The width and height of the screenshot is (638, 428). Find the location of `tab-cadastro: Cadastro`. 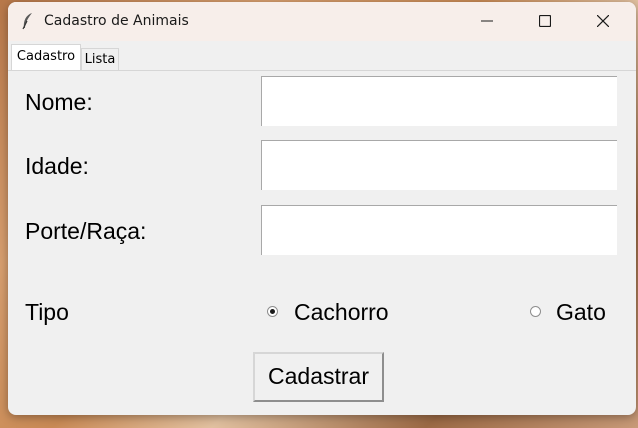

tab-cadastro: Cadastro is located at coordinates (46, 57).